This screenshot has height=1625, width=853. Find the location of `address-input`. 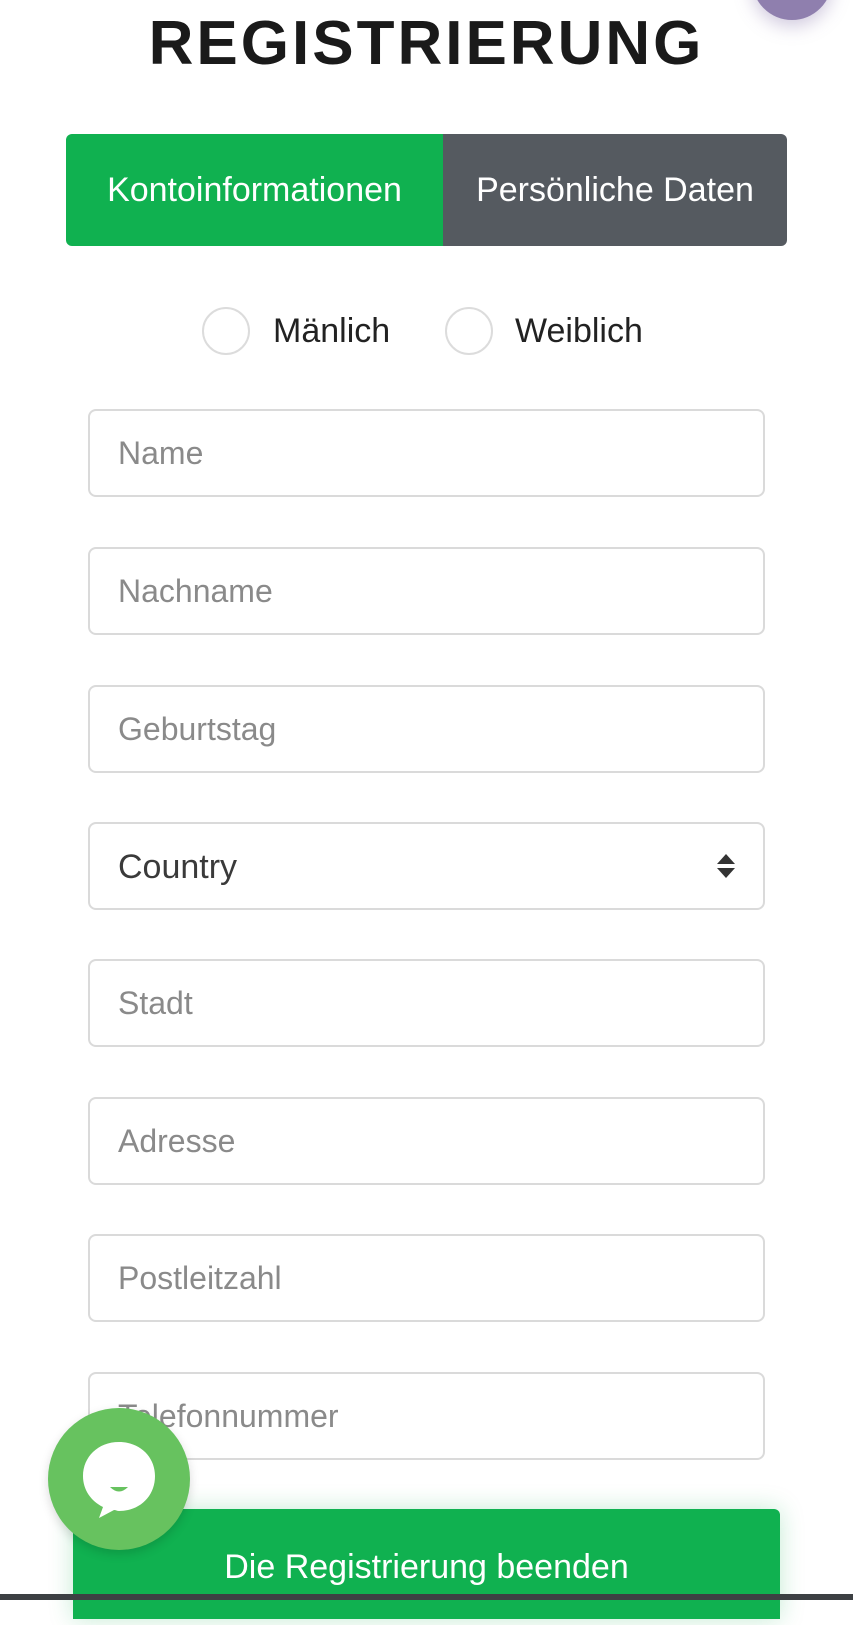

address-input is located at coordinates (426, 1141).